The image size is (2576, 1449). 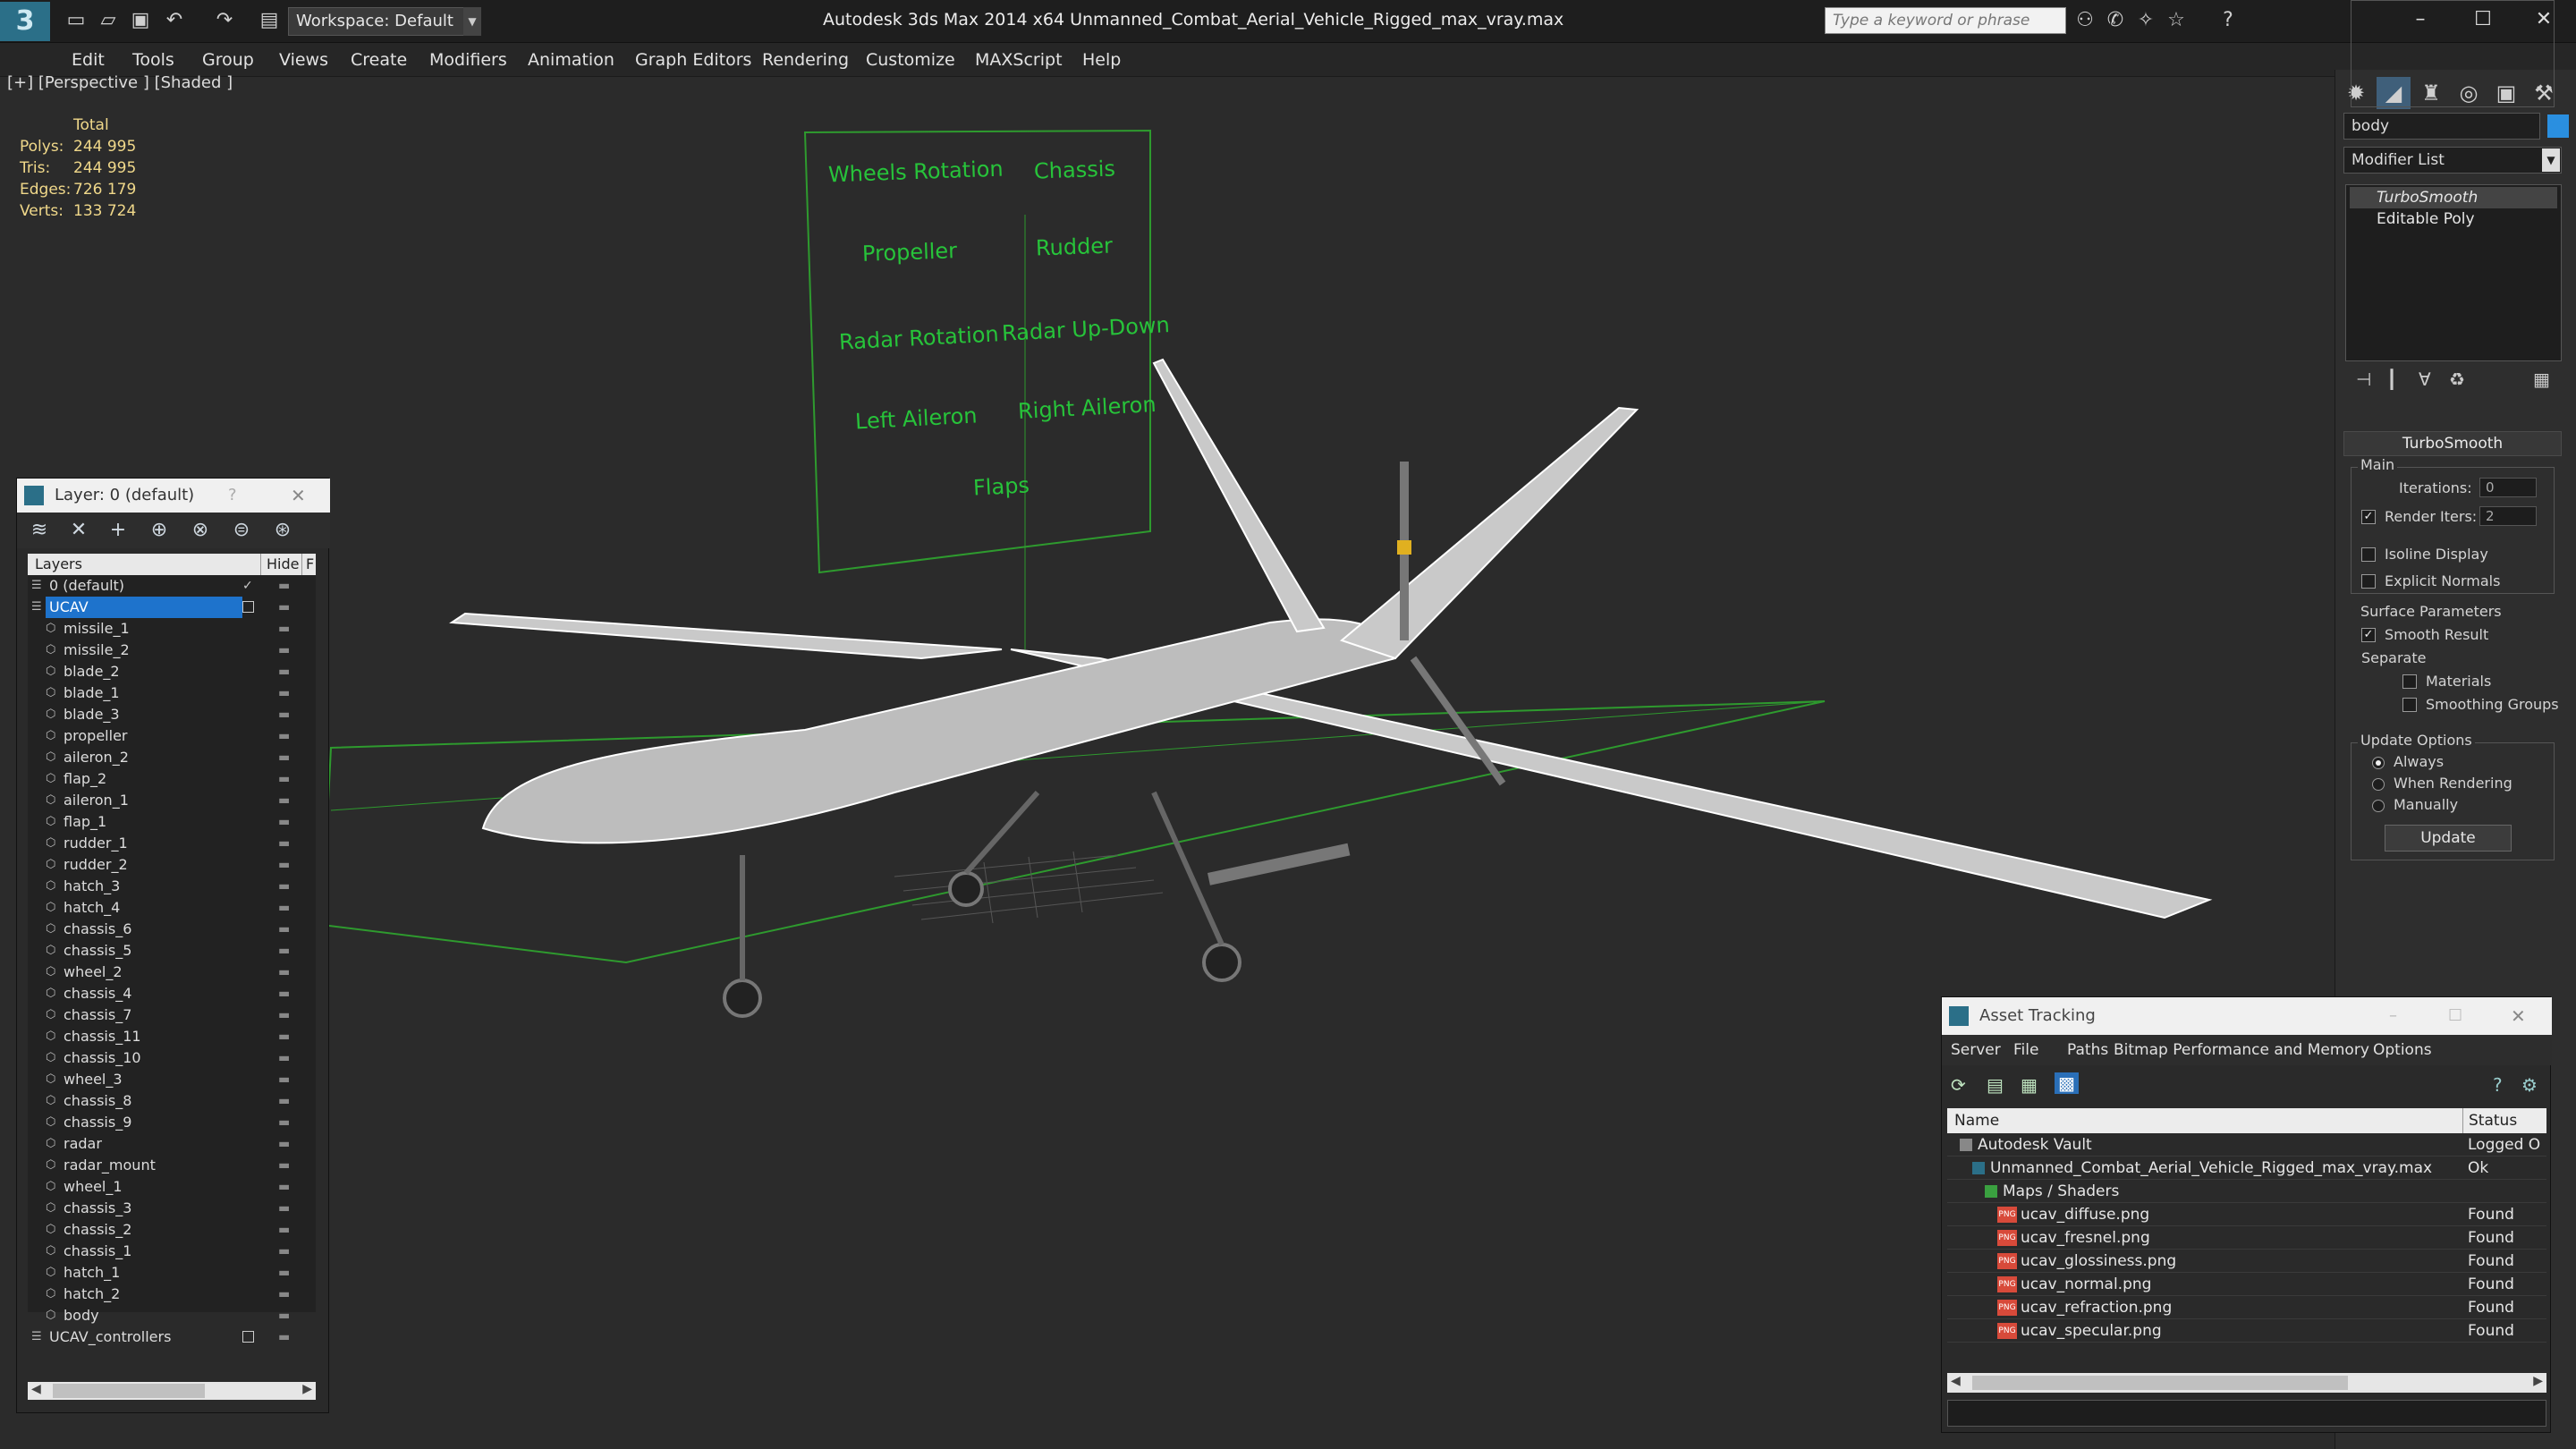 I want to click on app-logo-icon: 3, so click(x=25, y=21).